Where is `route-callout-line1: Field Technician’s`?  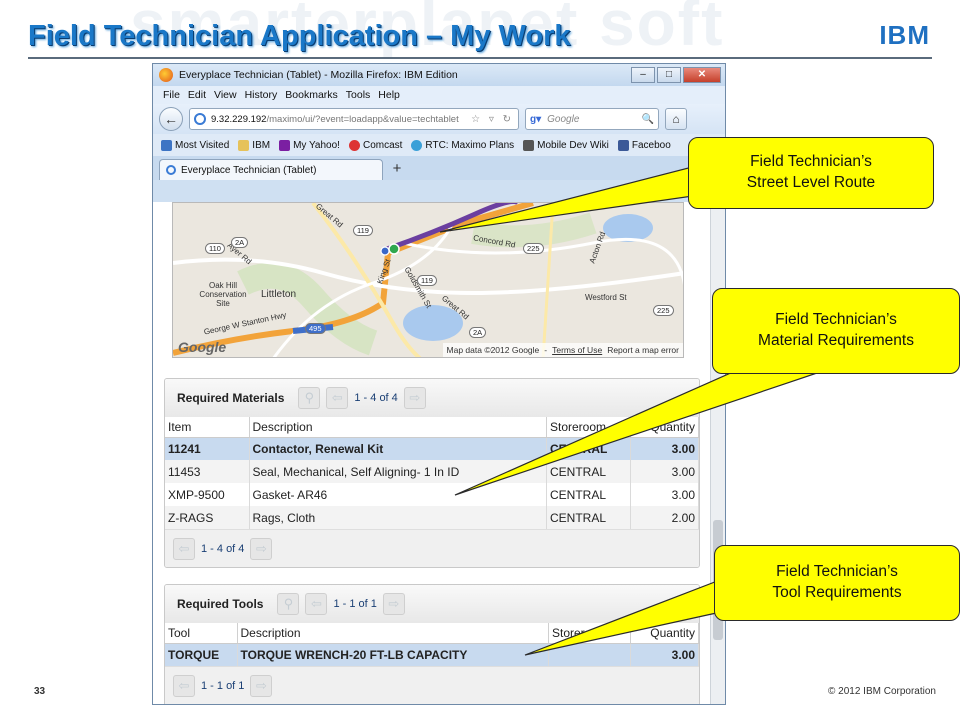 route-callout-line1: Field Technician’s is located at coordinates (811, 162).